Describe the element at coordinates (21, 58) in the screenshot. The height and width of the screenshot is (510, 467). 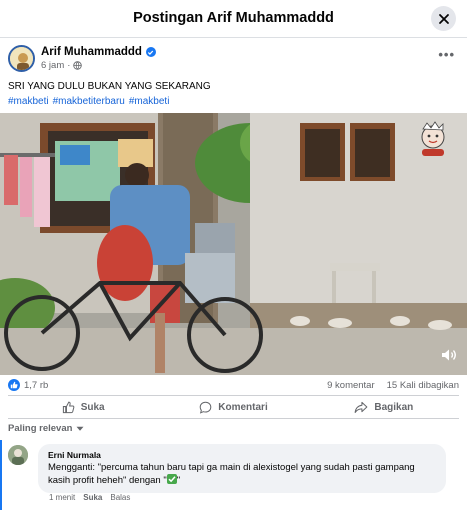
I see `author-avatar` at that location.